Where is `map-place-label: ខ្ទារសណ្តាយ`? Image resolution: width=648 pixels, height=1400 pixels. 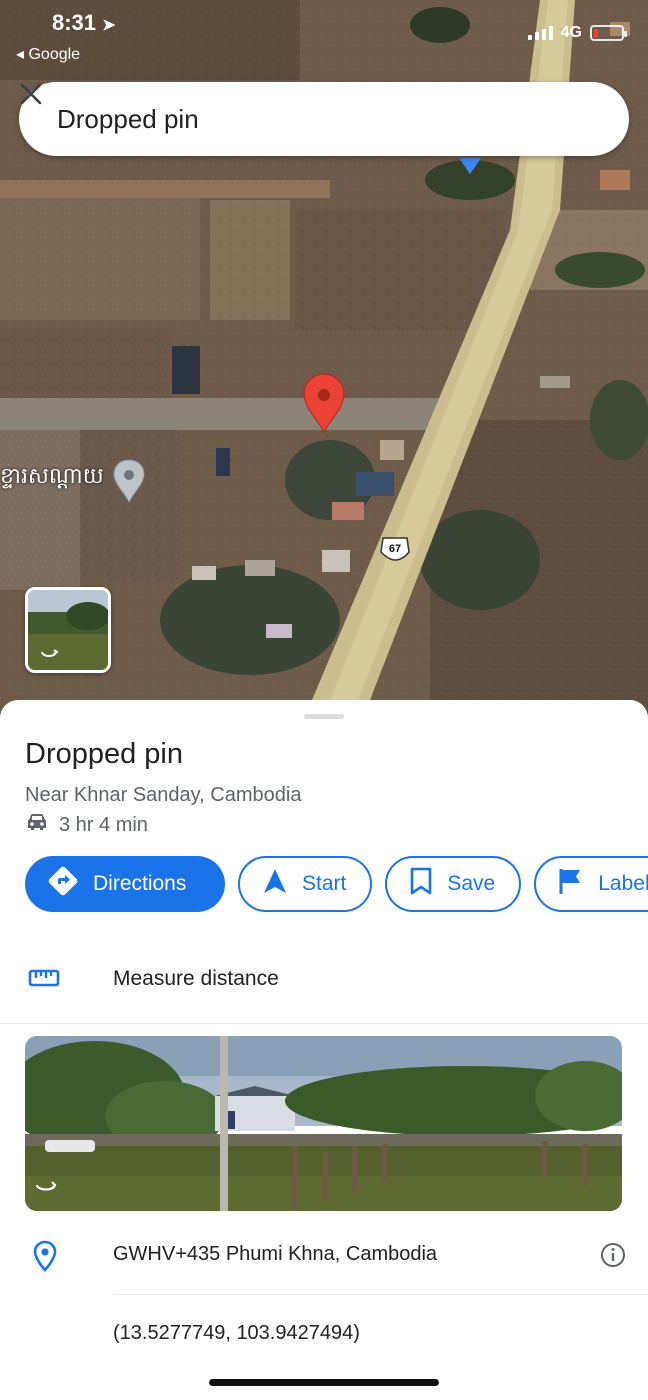 map-place-label: ខ្ទារសណ្តាយ is located at coordinates (52, 478).